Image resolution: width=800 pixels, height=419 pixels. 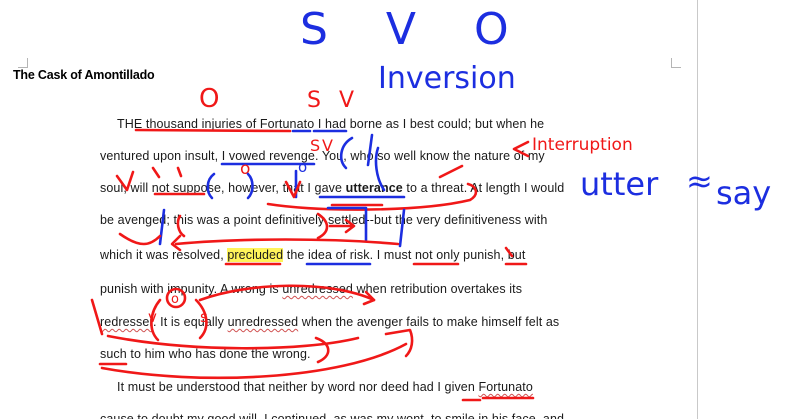 I want to click on blue-bar-but, so click(x=402, y=228).